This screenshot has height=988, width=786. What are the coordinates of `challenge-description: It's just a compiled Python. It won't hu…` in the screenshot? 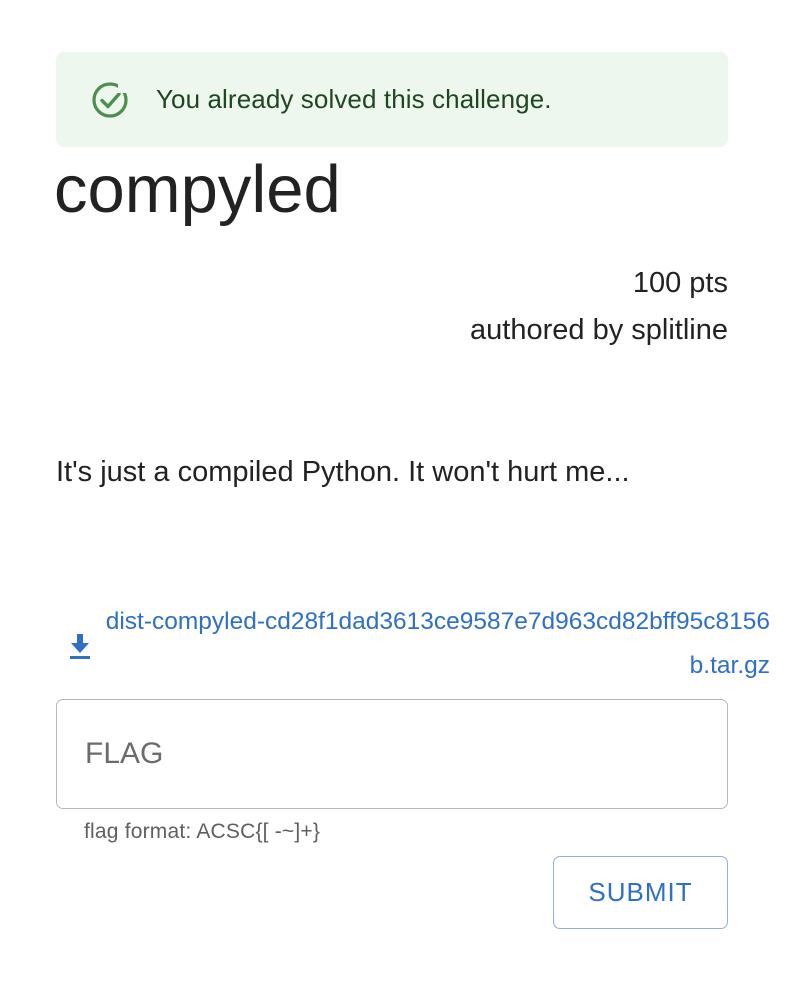 It's located at (343, 472).